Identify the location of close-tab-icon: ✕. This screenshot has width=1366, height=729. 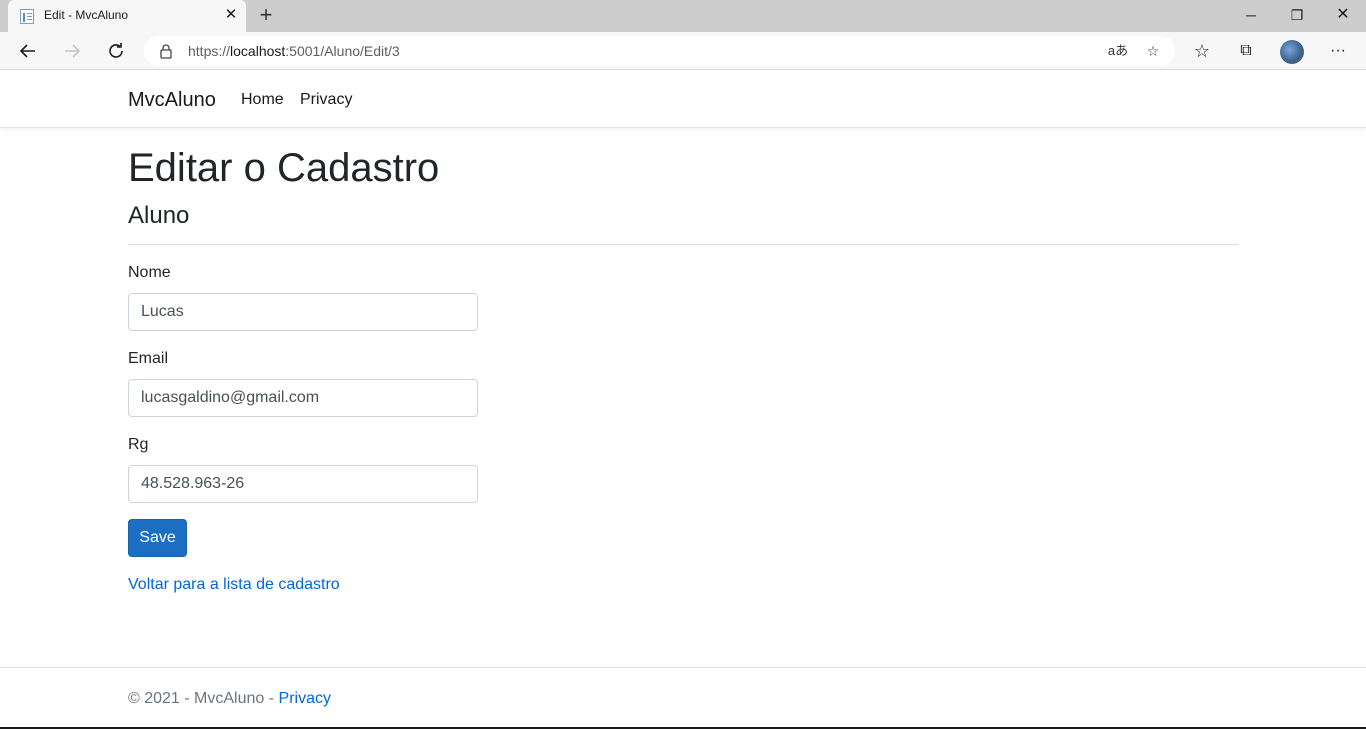
(231, 15).